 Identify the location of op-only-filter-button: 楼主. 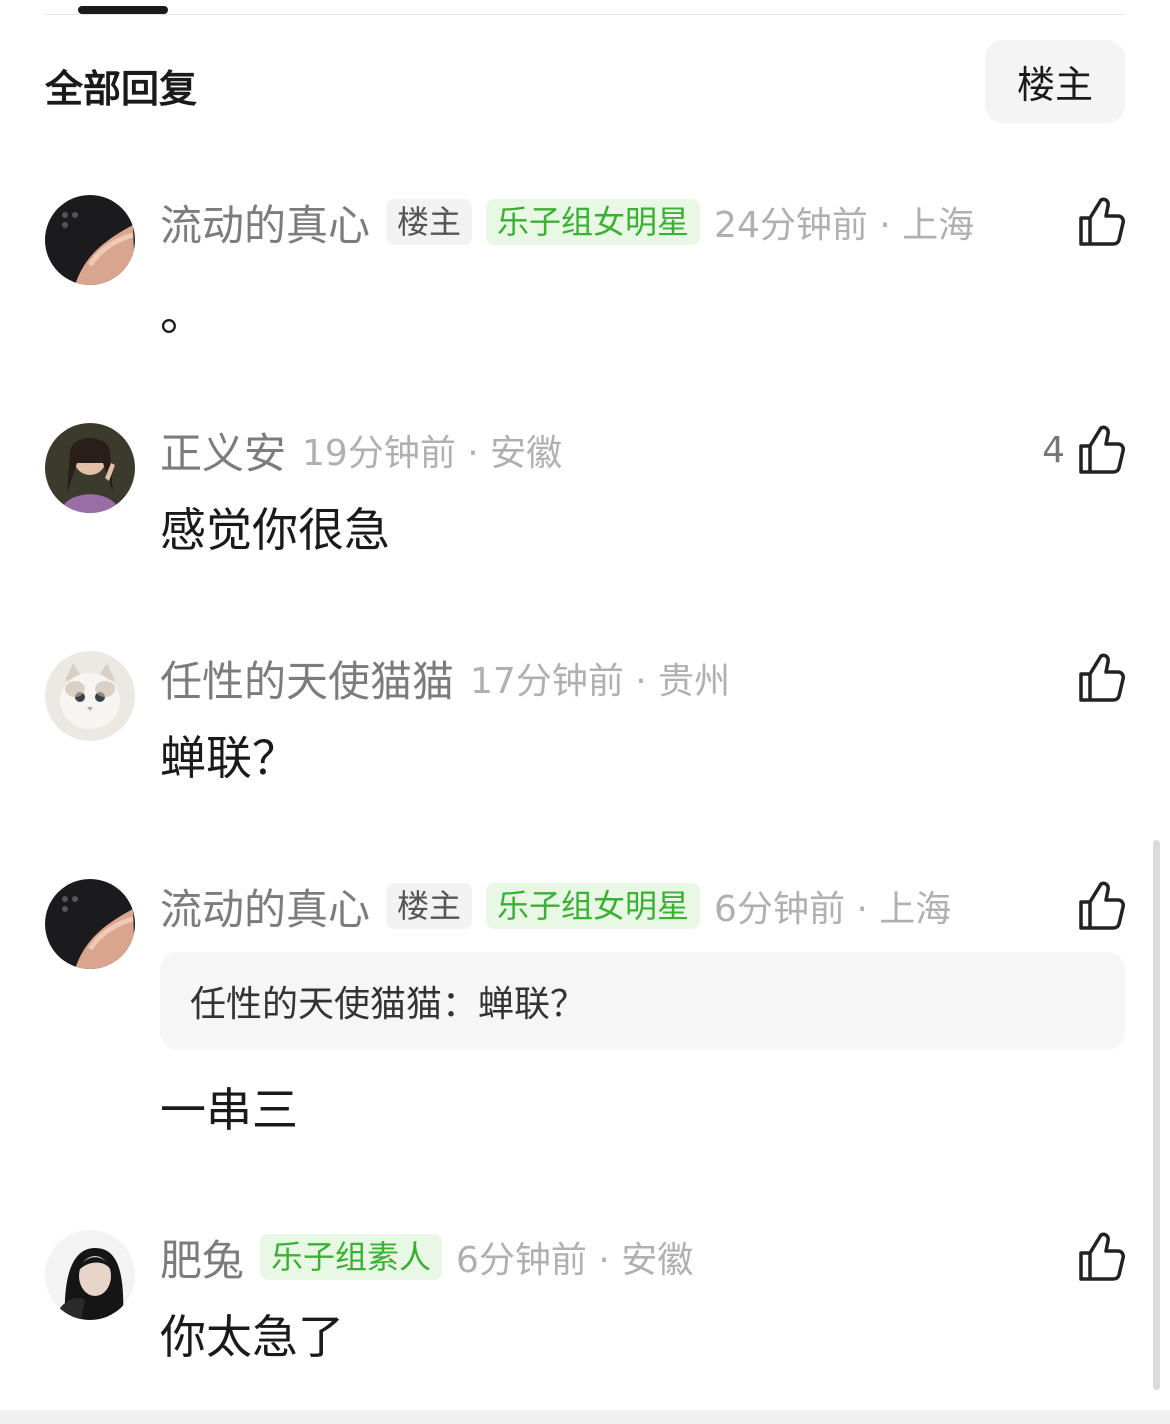
(1055, 81).